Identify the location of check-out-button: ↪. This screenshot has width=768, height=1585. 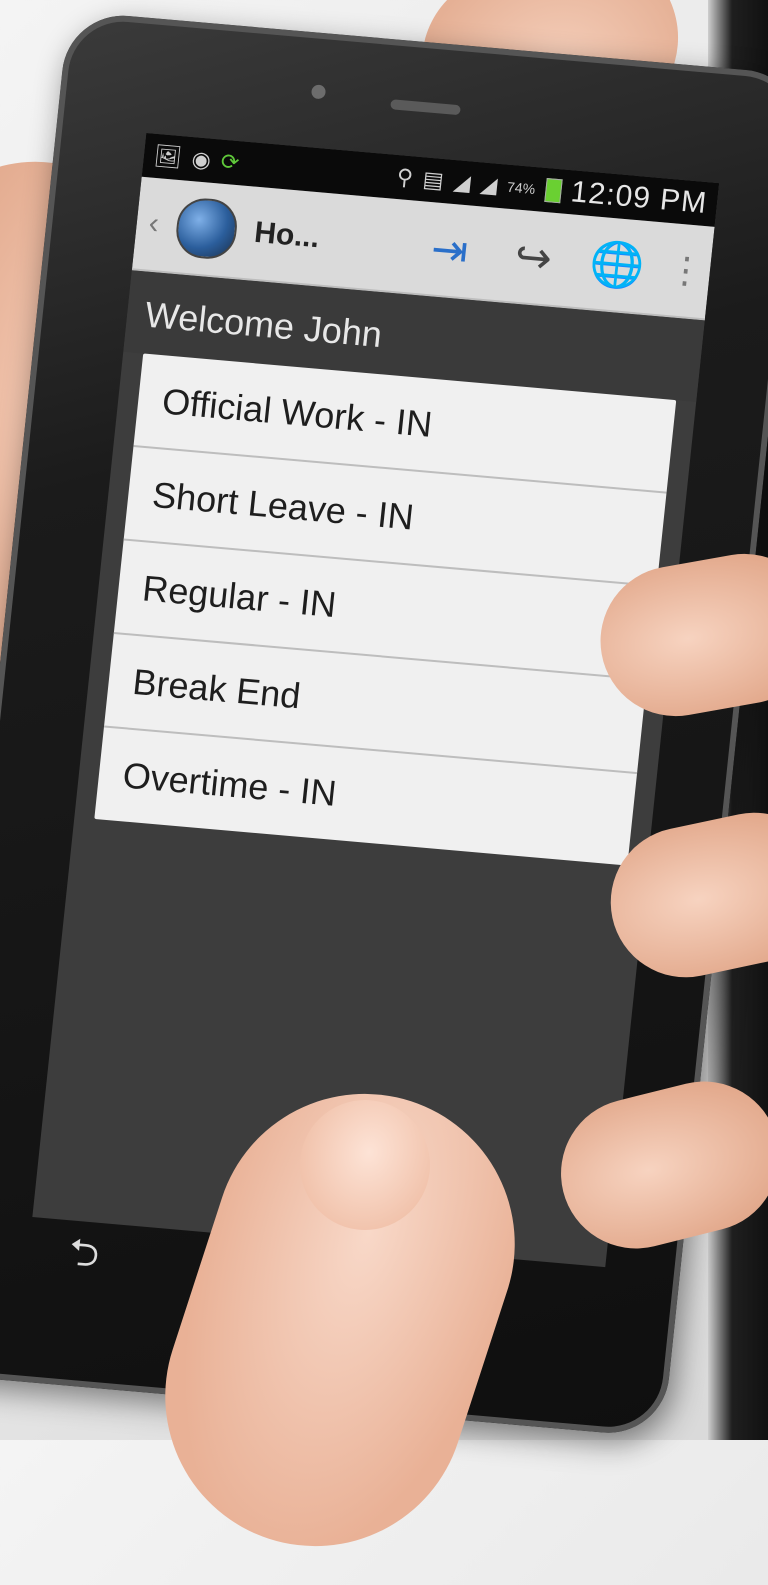
(533, 256).